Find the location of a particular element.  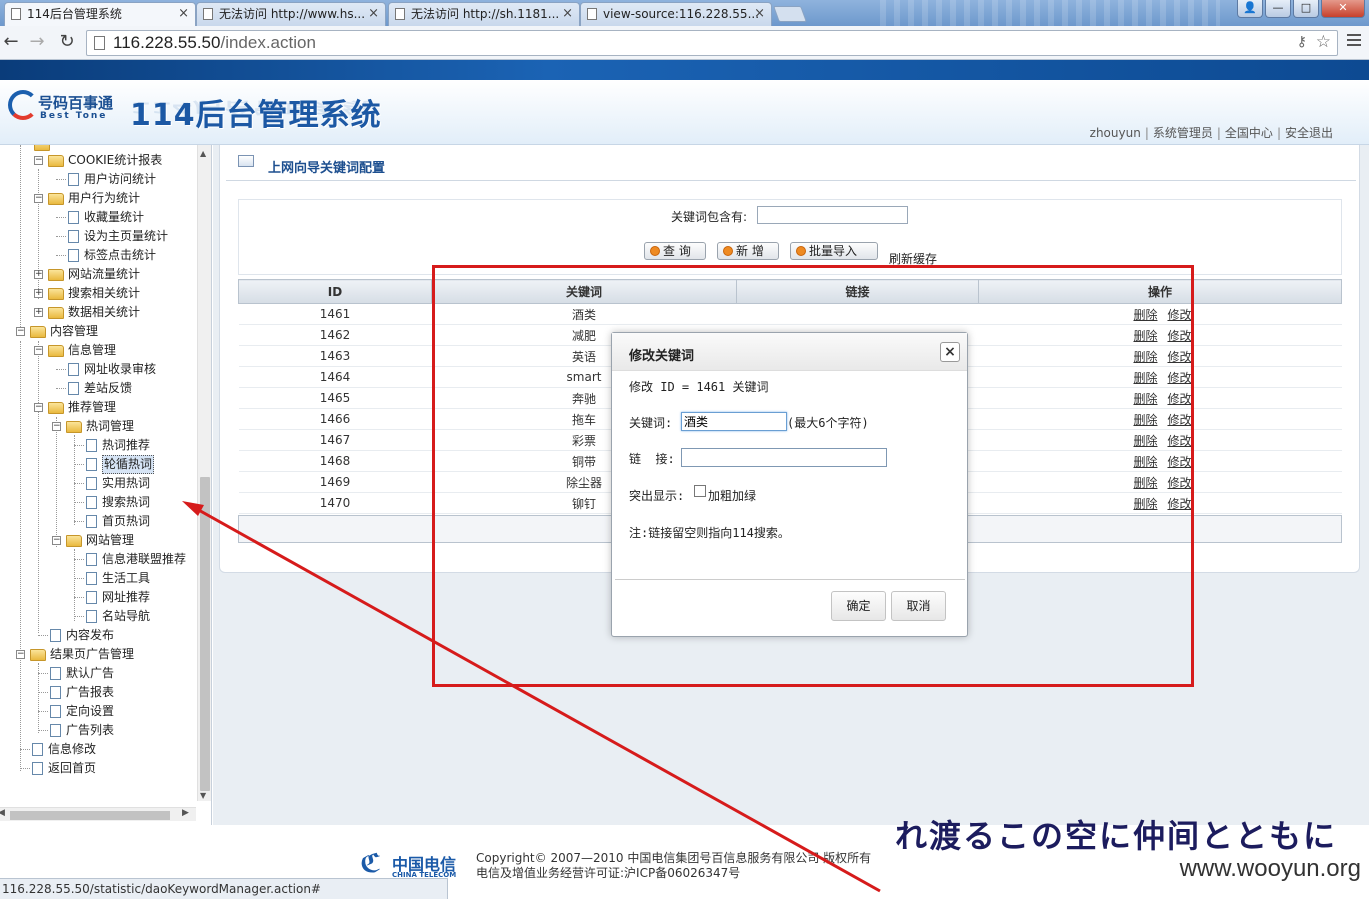

column-header-id: ID is located at coordinates (335, 291).